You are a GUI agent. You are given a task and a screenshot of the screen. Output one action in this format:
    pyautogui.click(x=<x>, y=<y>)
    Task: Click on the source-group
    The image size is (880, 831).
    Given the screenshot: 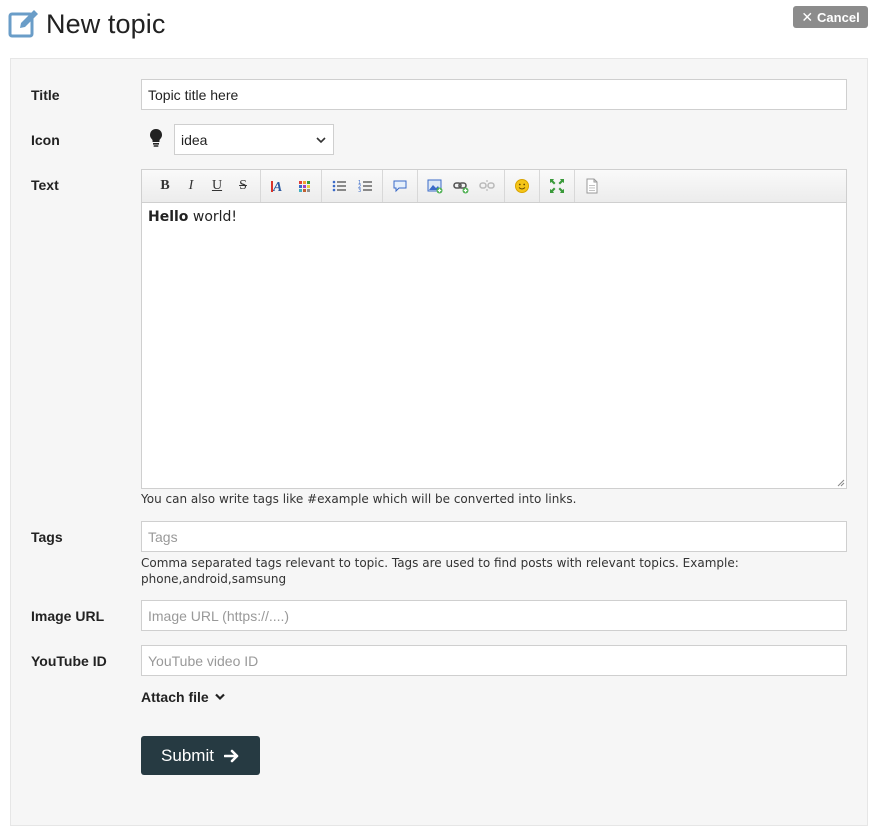 What is the action you would take?
    pyautogui.click(x=592, y=186)
    